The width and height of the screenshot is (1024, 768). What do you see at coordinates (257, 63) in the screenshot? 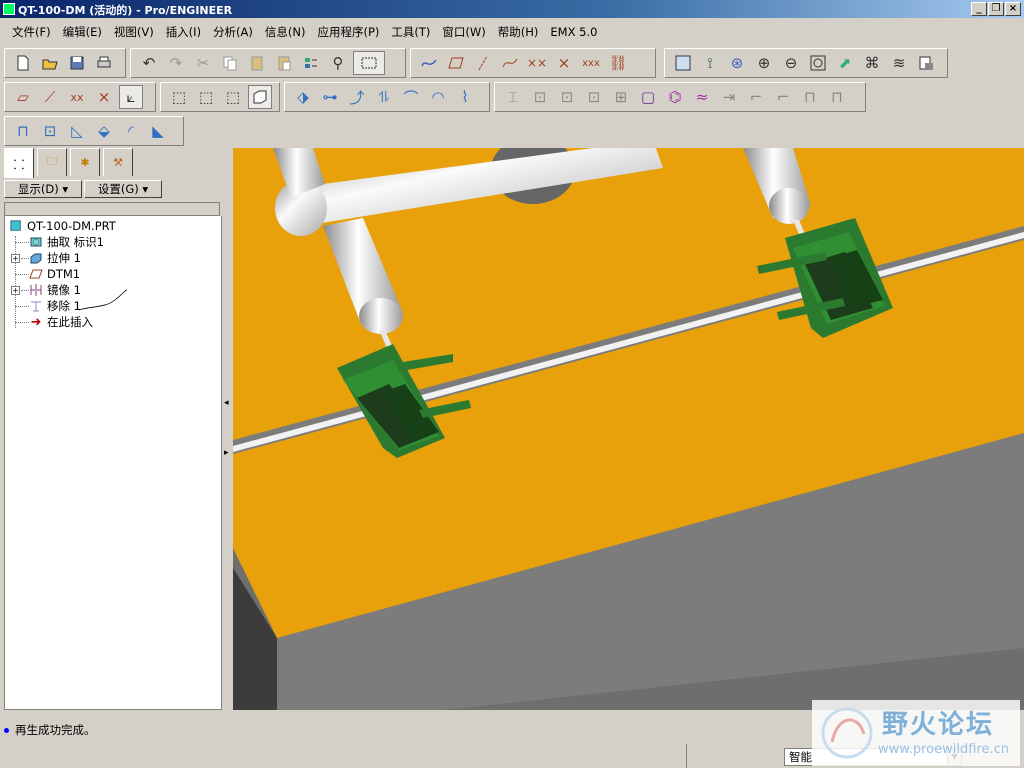
I see `paste-icon` at bounding box center [257, 63].